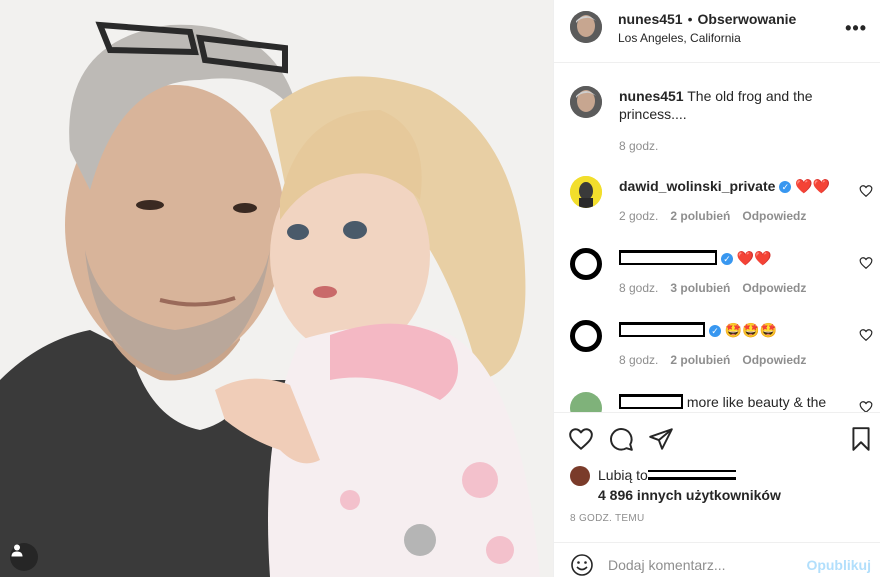  What do you see at coordinates (747, 19) in the screenshot?
I see `follow-button: Obserwowanie` at bounding box center [747, 19].